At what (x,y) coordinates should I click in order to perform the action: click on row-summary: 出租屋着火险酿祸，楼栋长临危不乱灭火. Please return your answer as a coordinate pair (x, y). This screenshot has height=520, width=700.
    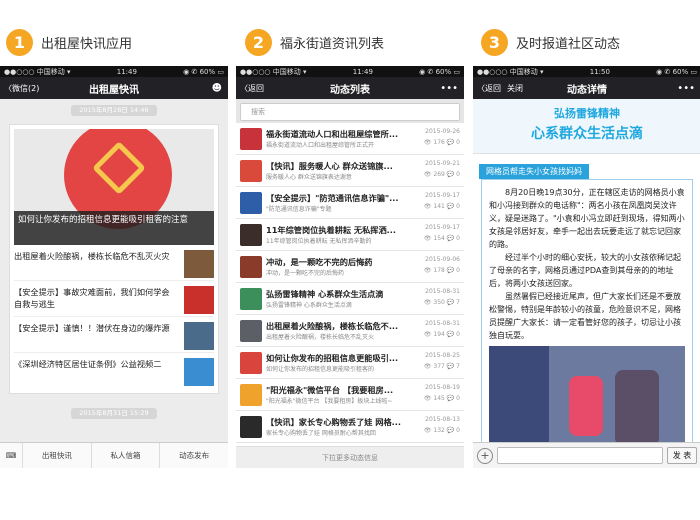
    Looking at the image, I should click on (320, 337).